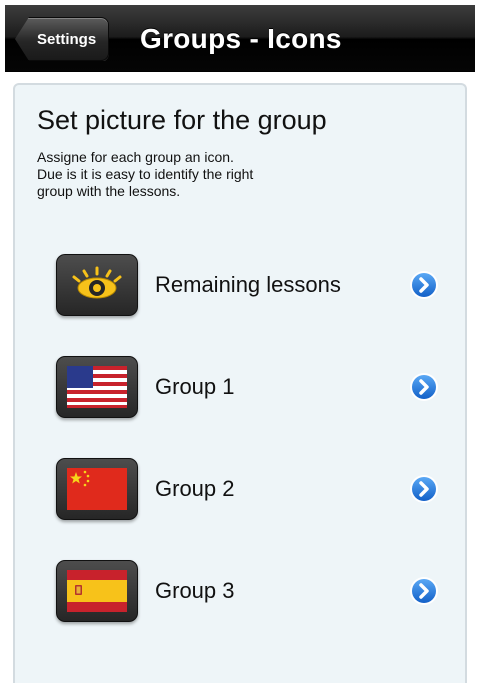 This screenshot has width=480, height=684. I want to click on group-label: Group 1, so click(195, 386).